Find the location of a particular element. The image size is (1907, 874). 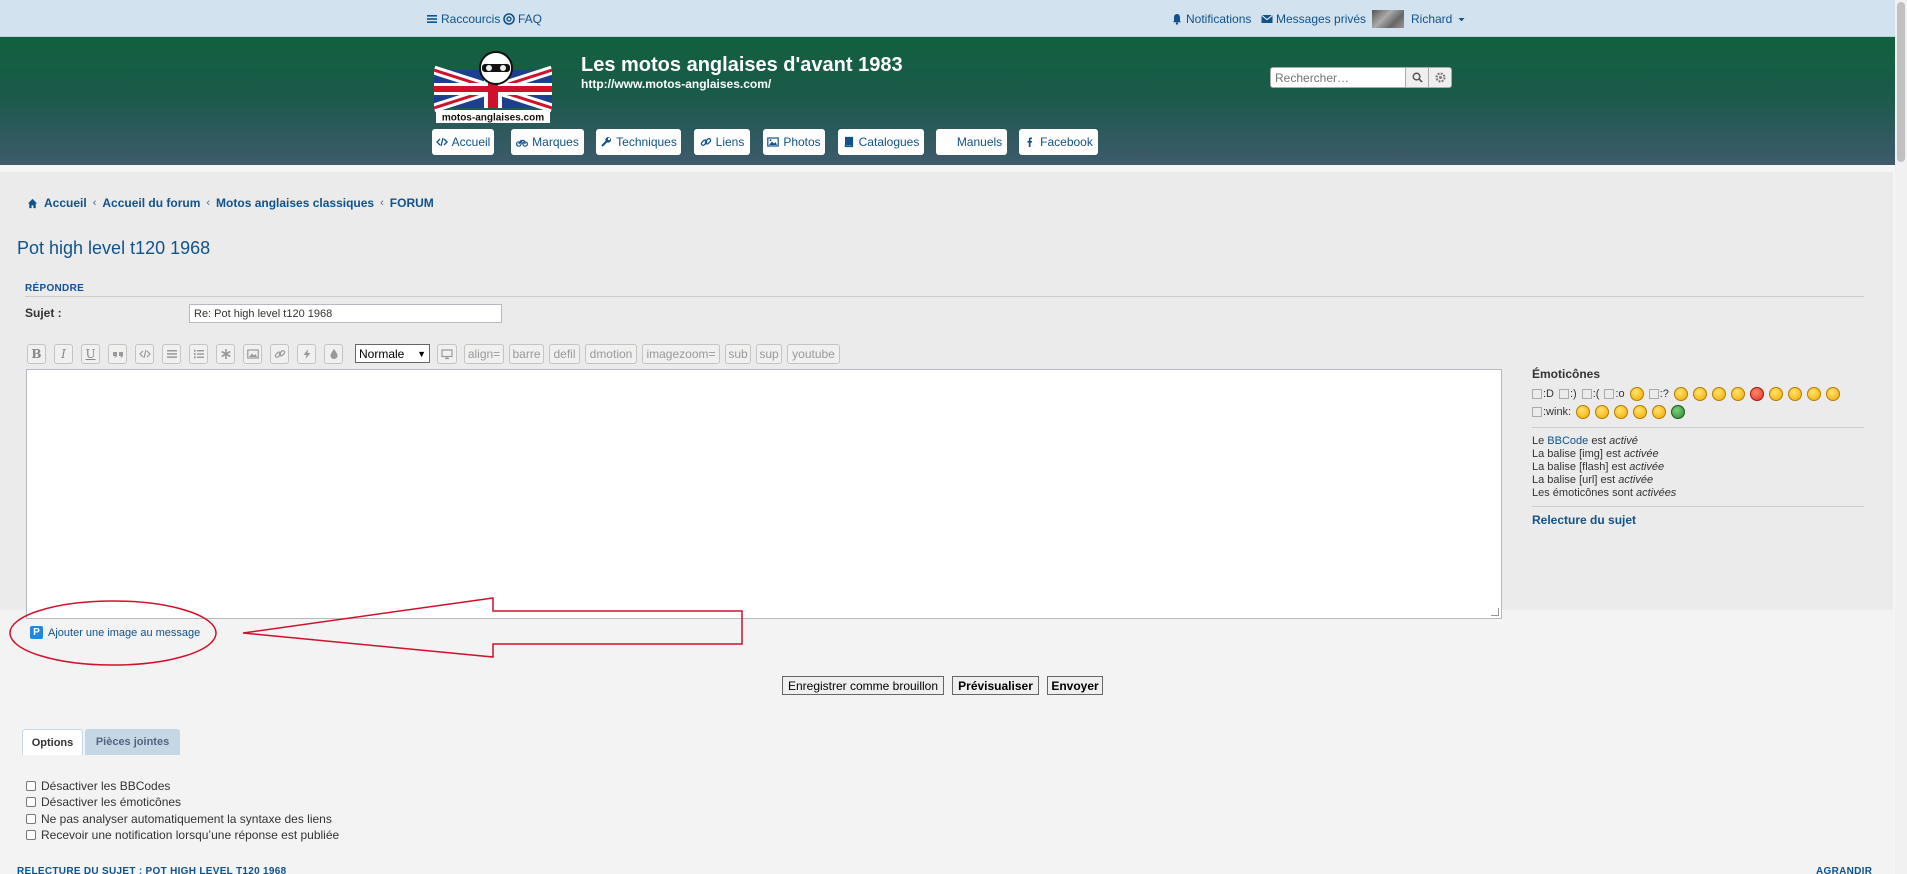

video-button is located at coordinates (447, 354).